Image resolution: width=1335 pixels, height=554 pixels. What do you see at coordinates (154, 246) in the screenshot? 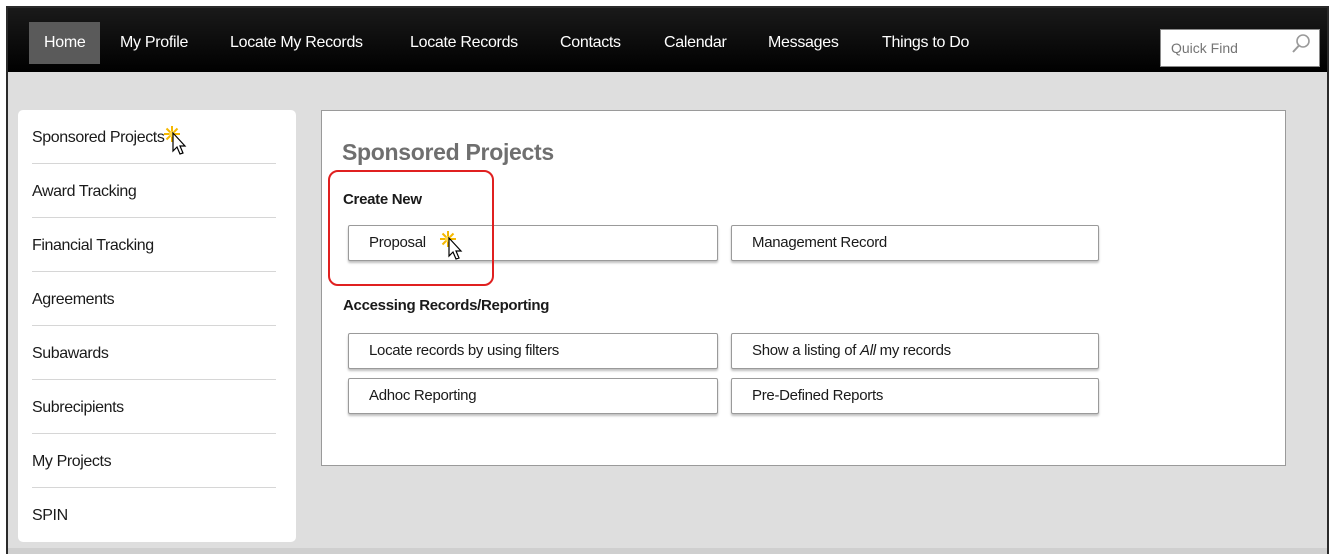
I see `sidebar-item-financial-tracking: Financial Tracking` at bounding box center [154, 246].